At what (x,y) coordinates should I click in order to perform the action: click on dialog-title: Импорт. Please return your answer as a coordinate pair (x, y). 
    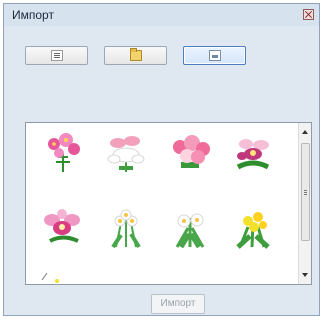
    Looking at the image, I should click on (33, 15).